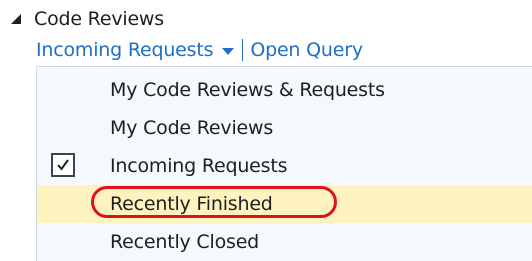  I want to click on toolbar-divider, so click(243, 50).